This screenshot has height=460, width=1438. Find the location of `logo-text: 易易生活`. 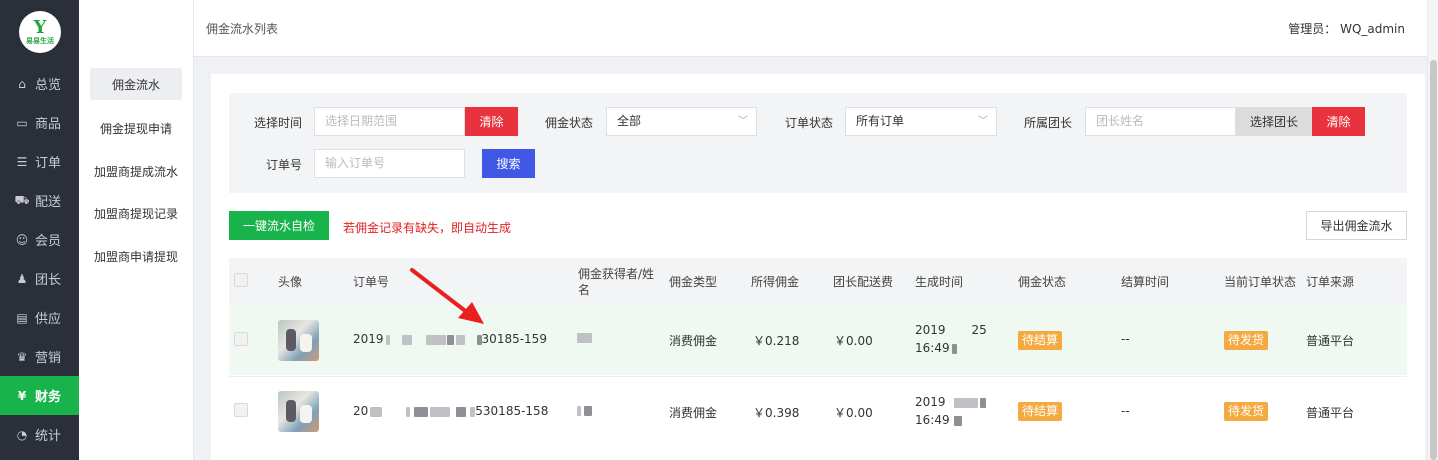

logo-text: 易易生活 is located at coordinates (40, 41).